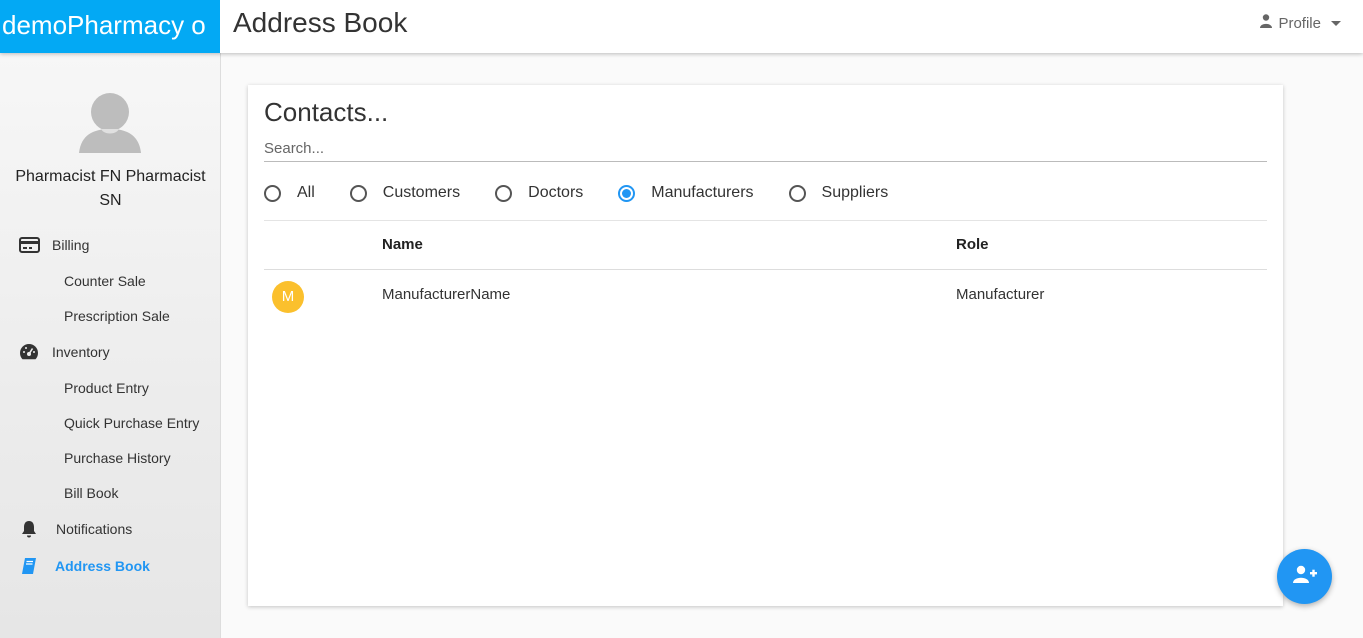 This screenshot has height=638, width=1363. I want to click on filter-radio-customers: Customers, so click(405, 193).